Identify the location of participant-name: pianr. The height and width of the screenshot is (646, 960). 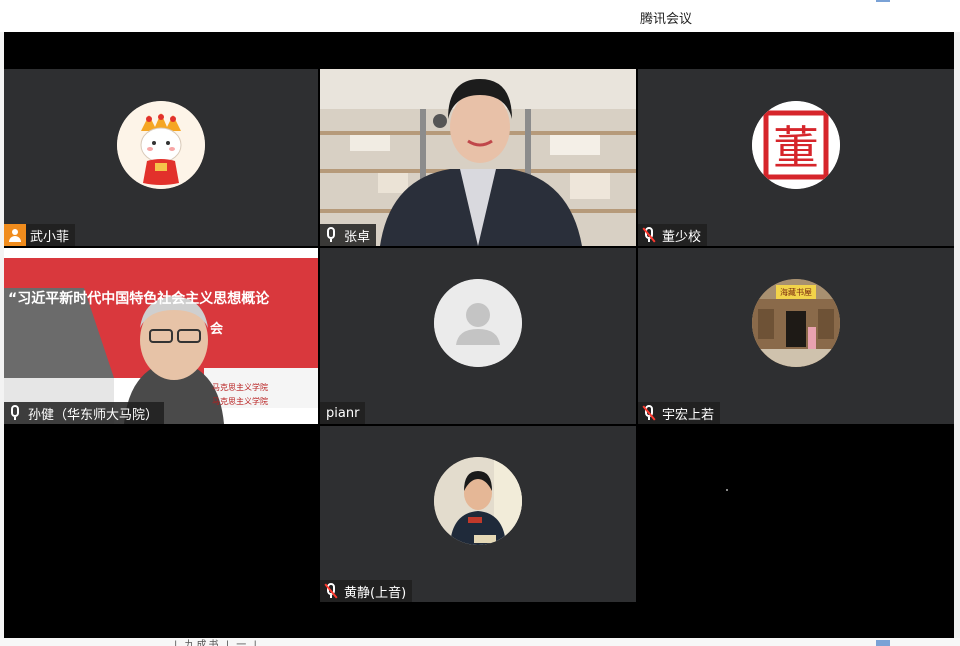
(343, 413).